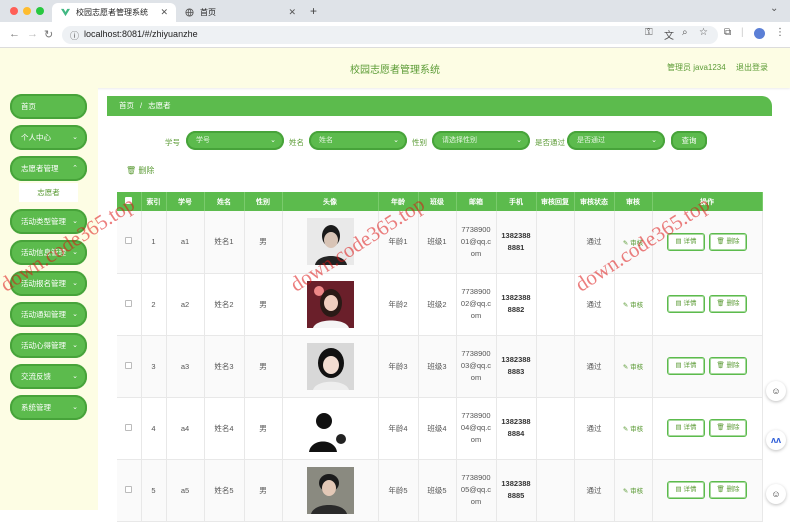  What do you see at coordinates (390, 35) in the screenshot?
I see `address-bar: ⓘ localhost:8081/#/zhiyuanzhe` at bounding box center [390, 35].